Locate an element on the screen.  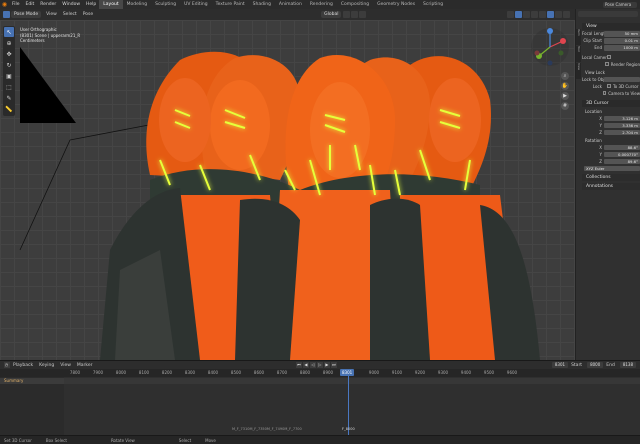
play-icon: ▷ is located at coordinates (319, 365).